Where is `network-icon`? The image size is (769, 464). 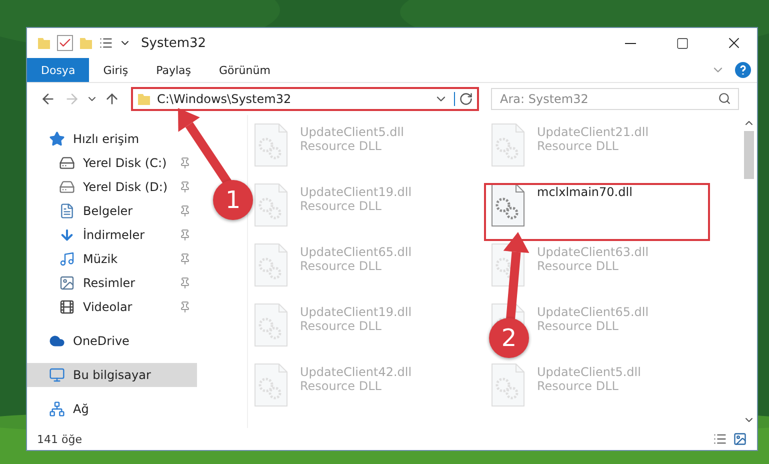 network-icon is located at coordinates (57, 409).